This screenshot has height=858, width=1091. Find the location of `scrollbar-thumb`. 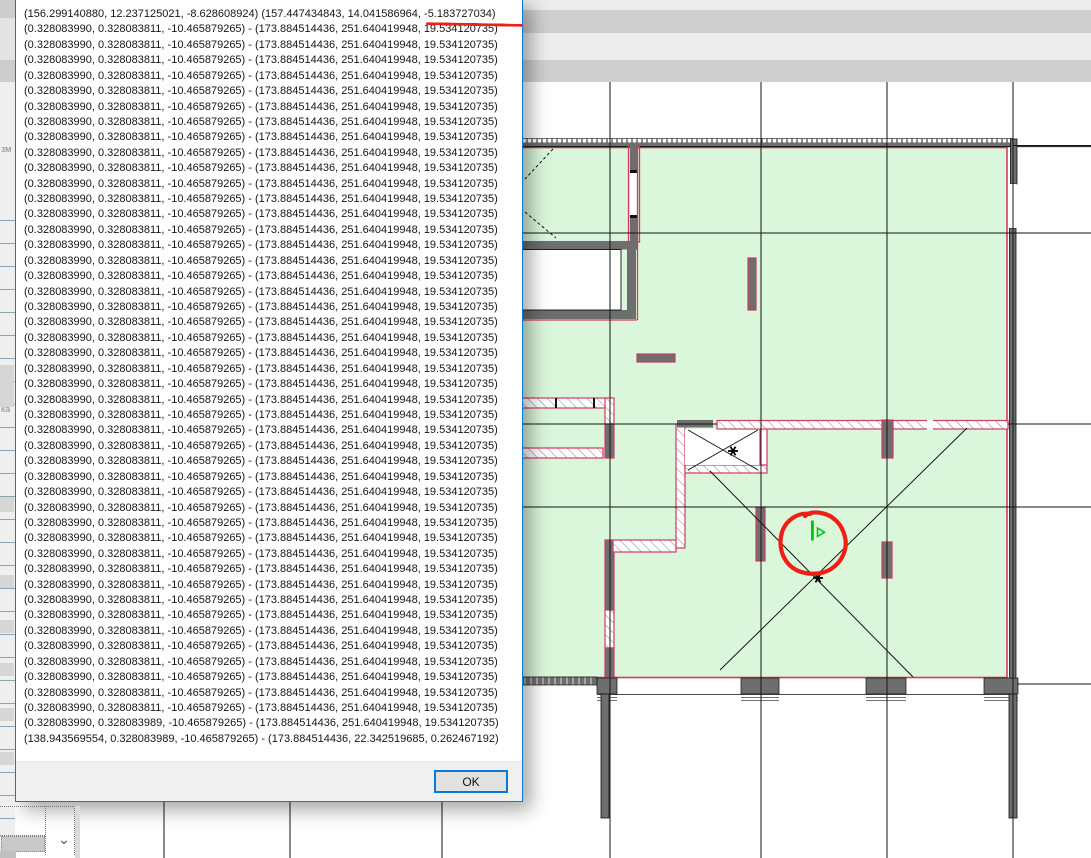

scrollbar-thumb is located at coordinates (23, 844).